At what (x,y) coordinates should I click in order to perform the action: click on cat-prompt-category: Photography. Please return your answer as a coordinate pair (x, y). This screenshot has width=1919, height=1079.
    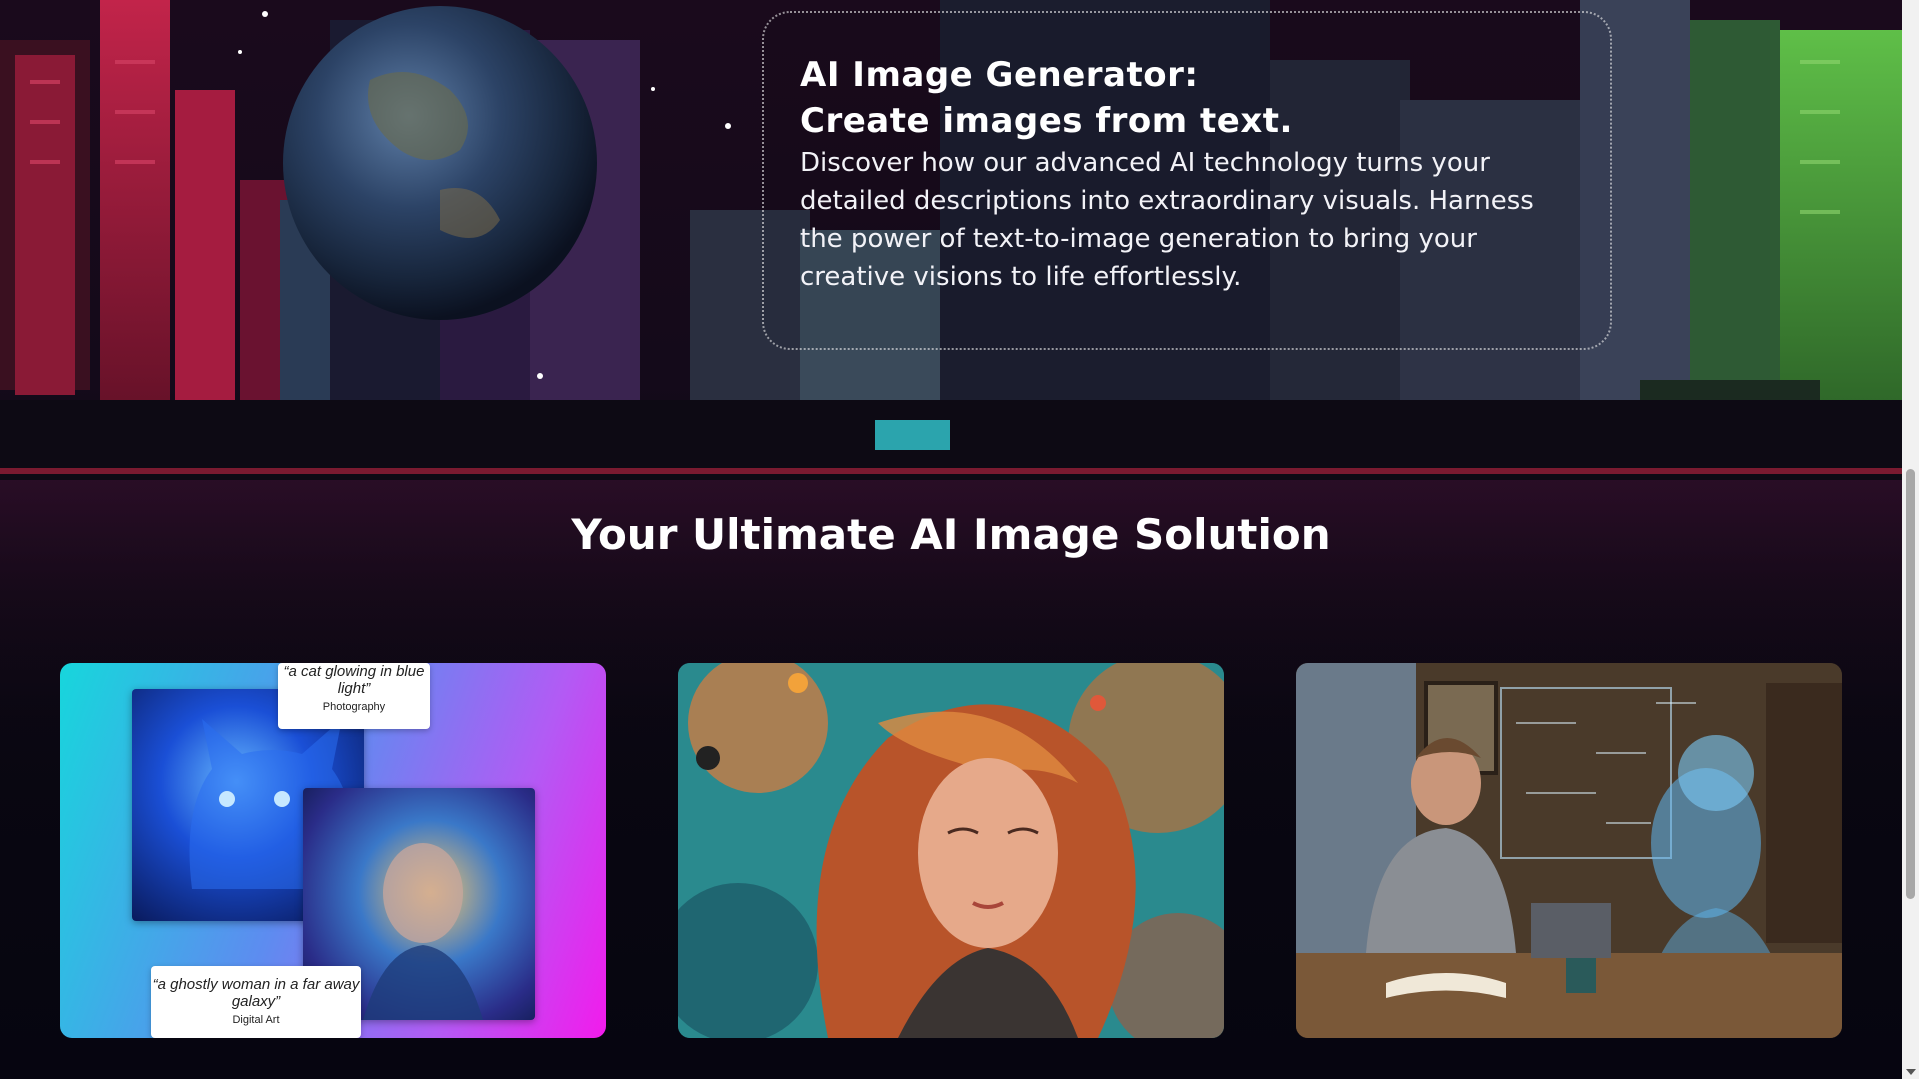
    Looking at the image, I should click on (354, 707).